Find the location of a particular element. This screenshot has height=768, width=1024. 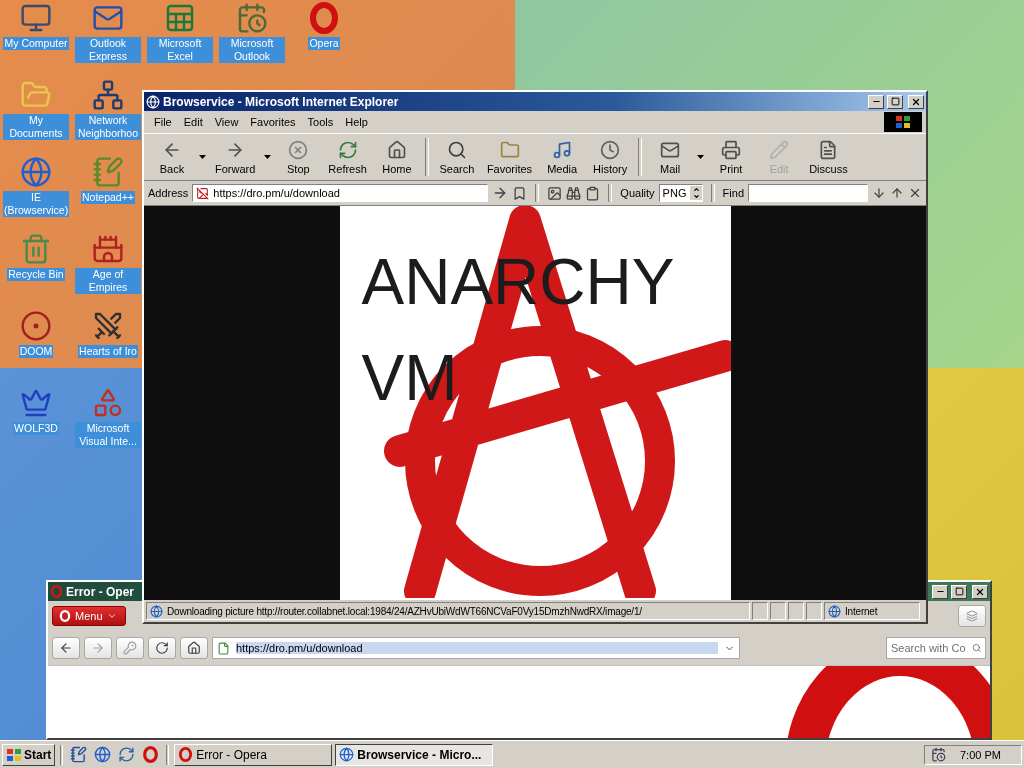

arrows-icon is located at coordinates (127, 754).